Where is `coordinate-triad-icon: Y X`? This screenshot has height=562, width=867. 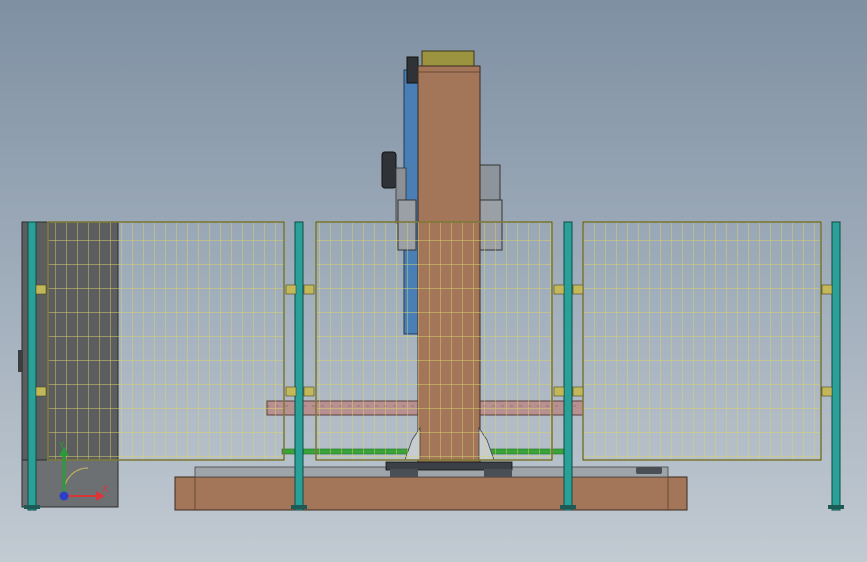
coordinate-triad-icon: Y X is located at coordinates (83, 471).